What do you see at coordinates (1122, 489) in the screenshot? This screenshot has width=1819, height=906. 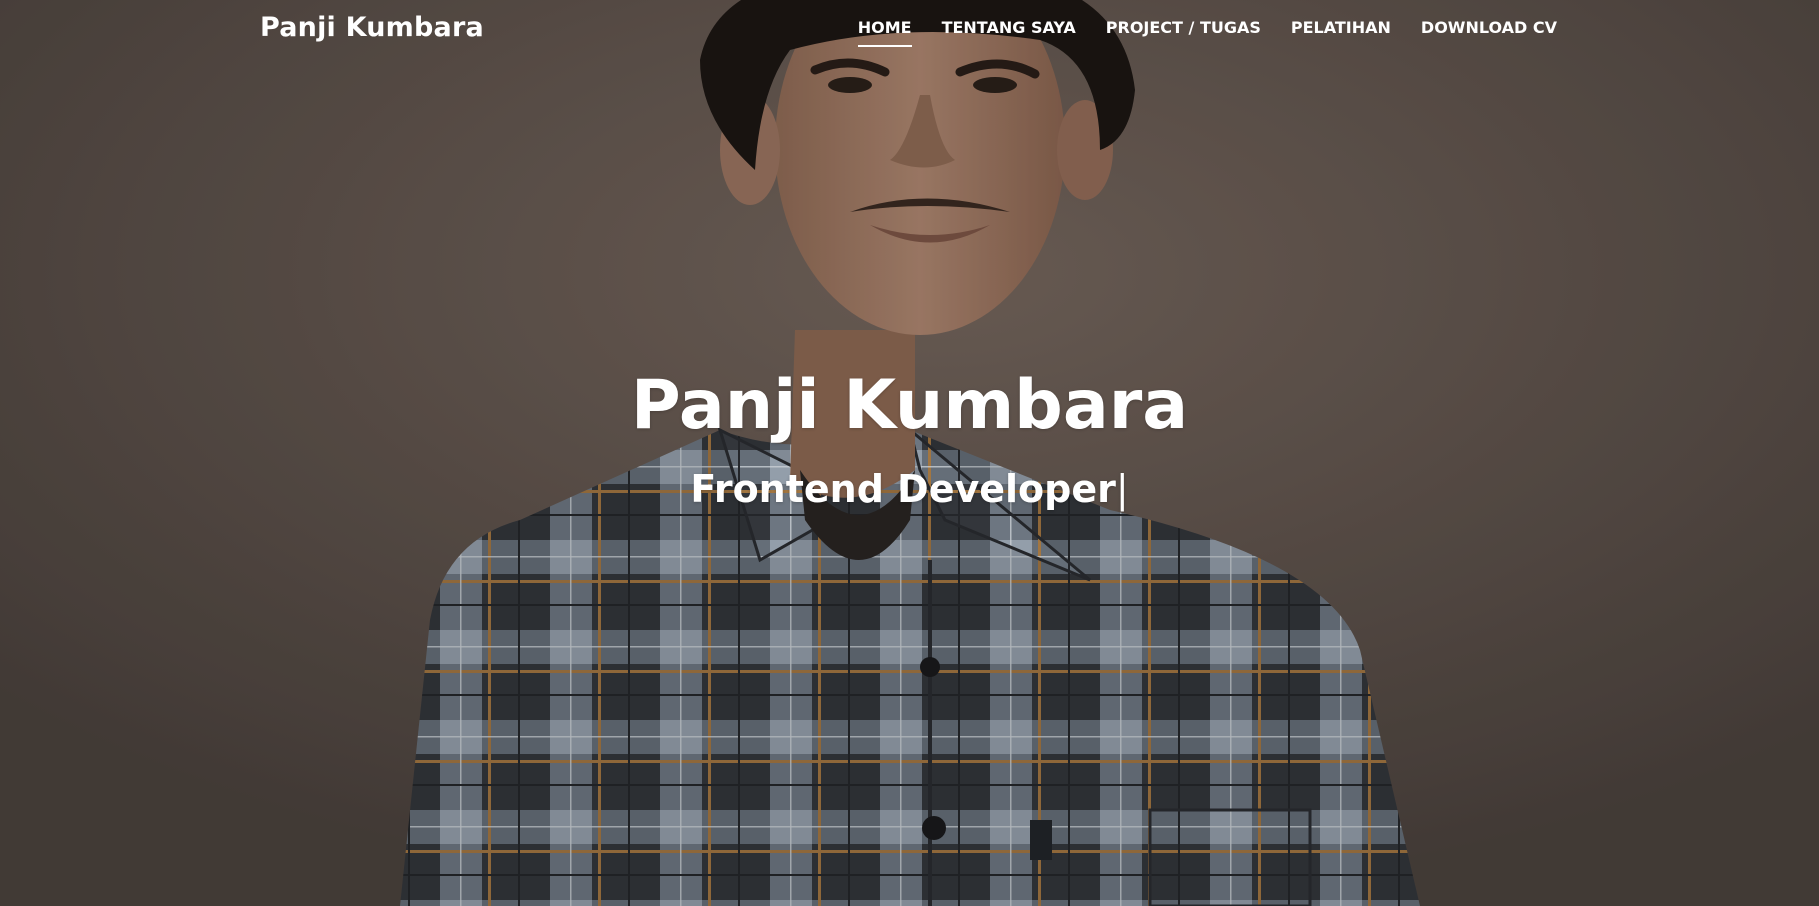 I see `typing-cursor: |` at bounding box center [1122, 489].